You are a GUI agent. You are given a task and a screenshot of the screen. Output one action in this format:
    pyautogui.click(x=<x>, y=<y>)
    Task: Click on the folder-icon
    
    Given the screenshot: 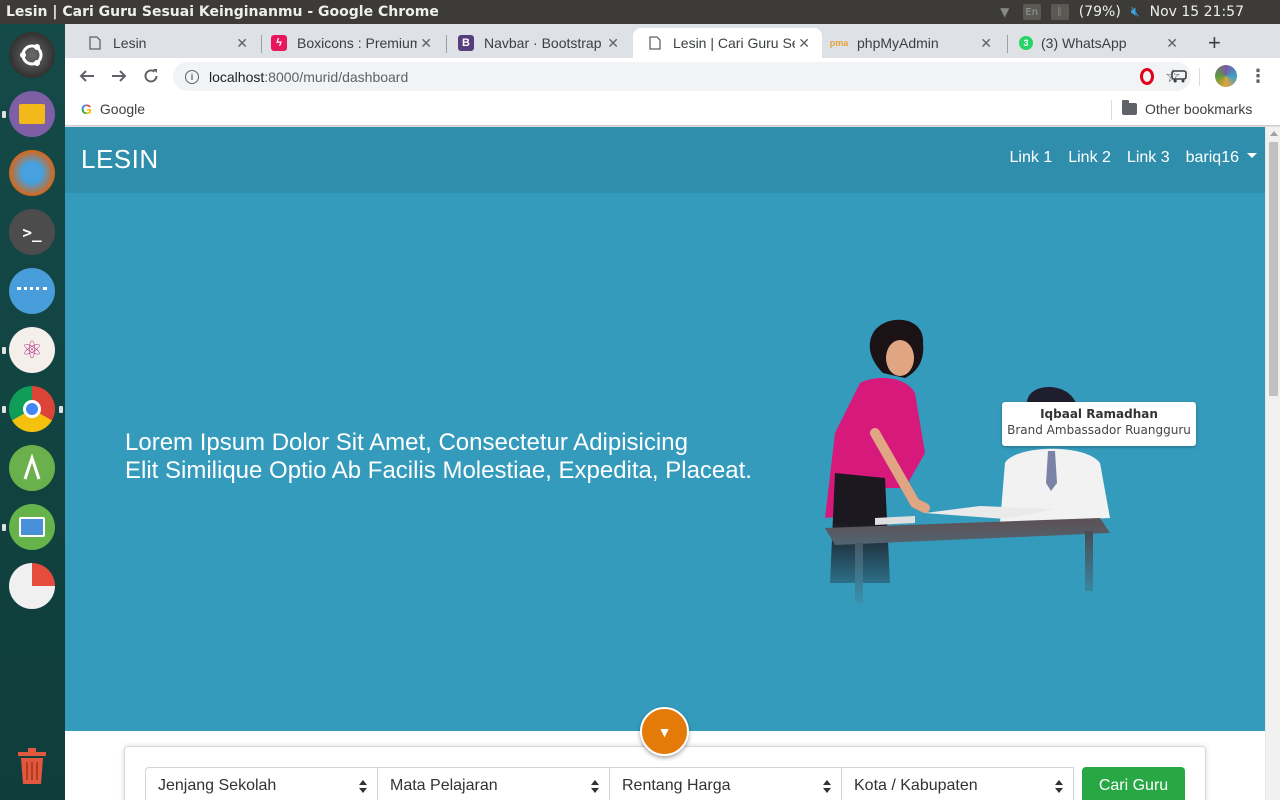 What is the action you would take?
    pyautogui.click(x=1129, y=107)
    